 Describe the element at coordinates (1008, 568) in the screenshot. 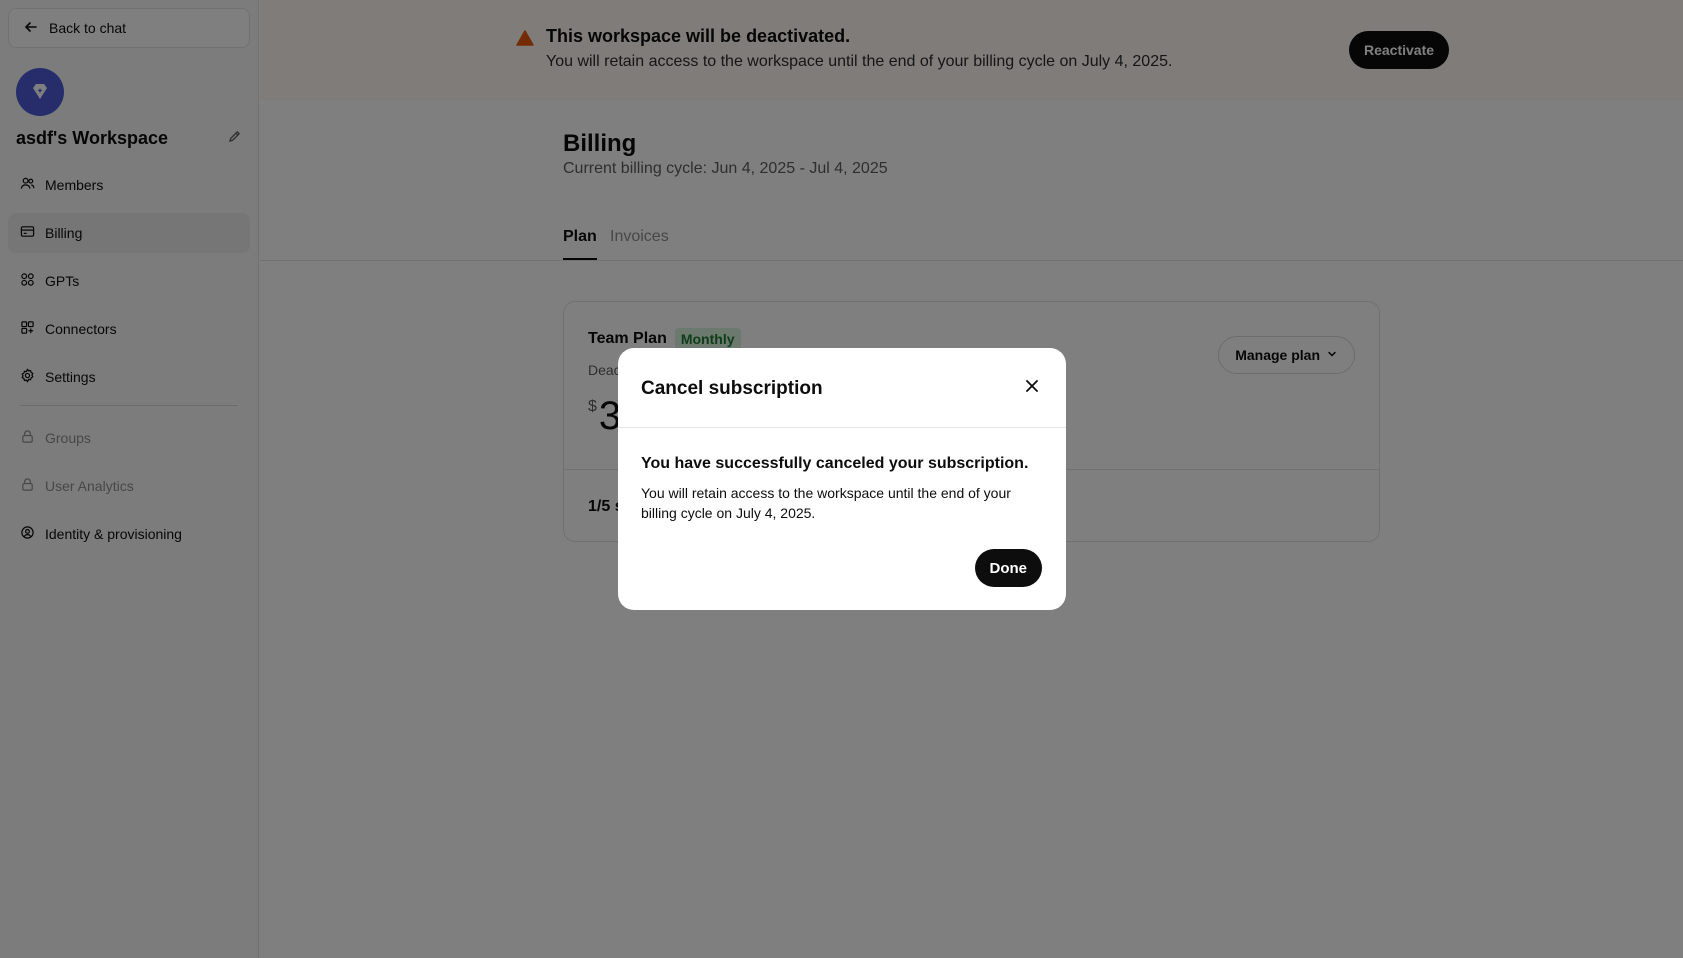

I see `done-button: Done` at that location.